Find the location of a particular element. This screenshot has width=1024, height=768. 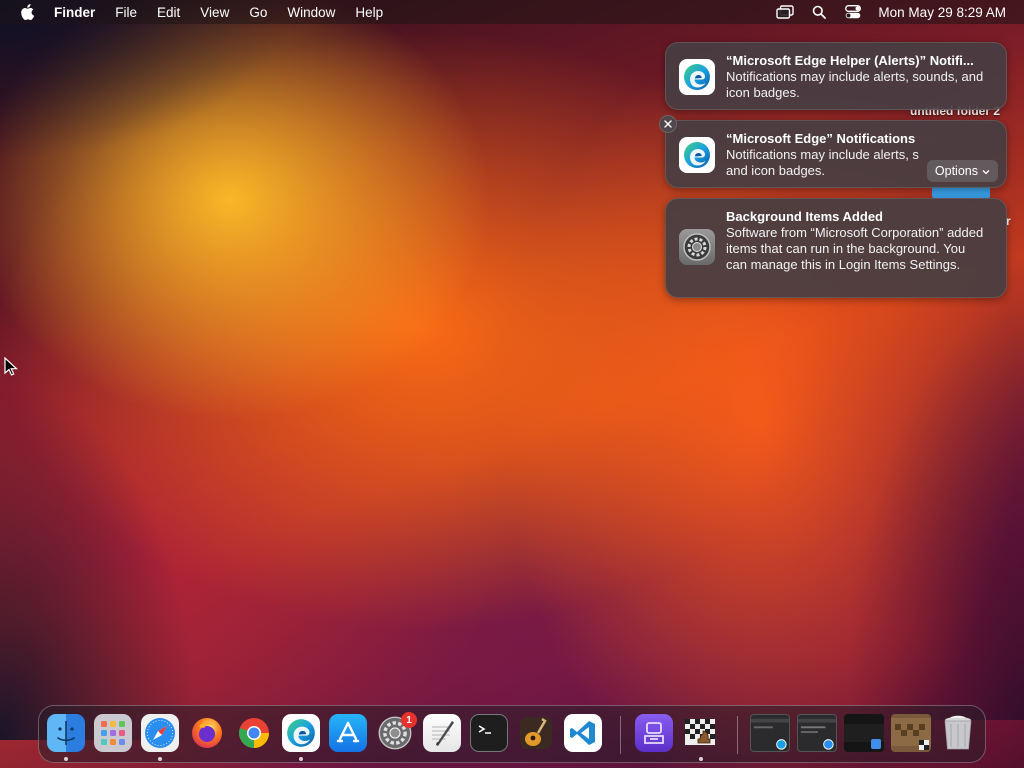

notification-close-button is located at coordinates (668, 124).